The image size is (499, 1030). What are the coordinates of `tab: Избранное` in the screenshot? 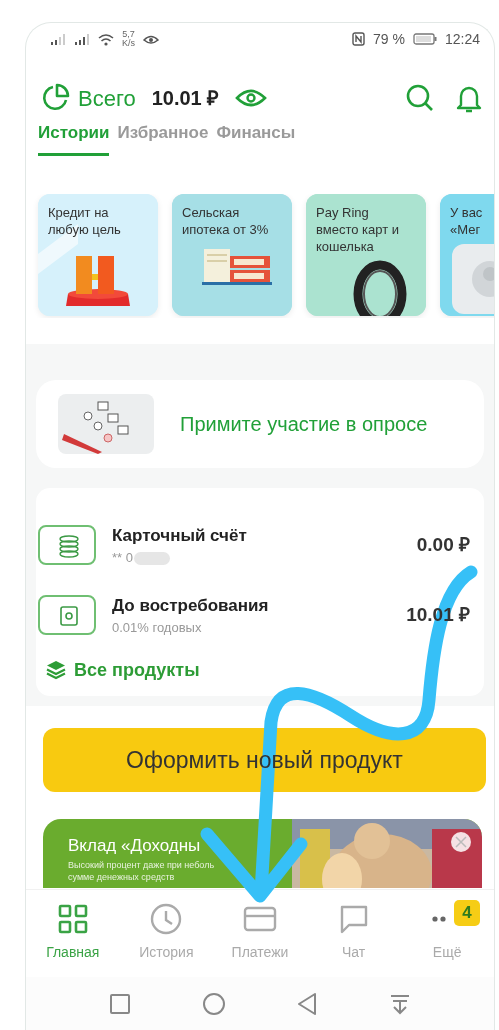 It's located at (163, 137).